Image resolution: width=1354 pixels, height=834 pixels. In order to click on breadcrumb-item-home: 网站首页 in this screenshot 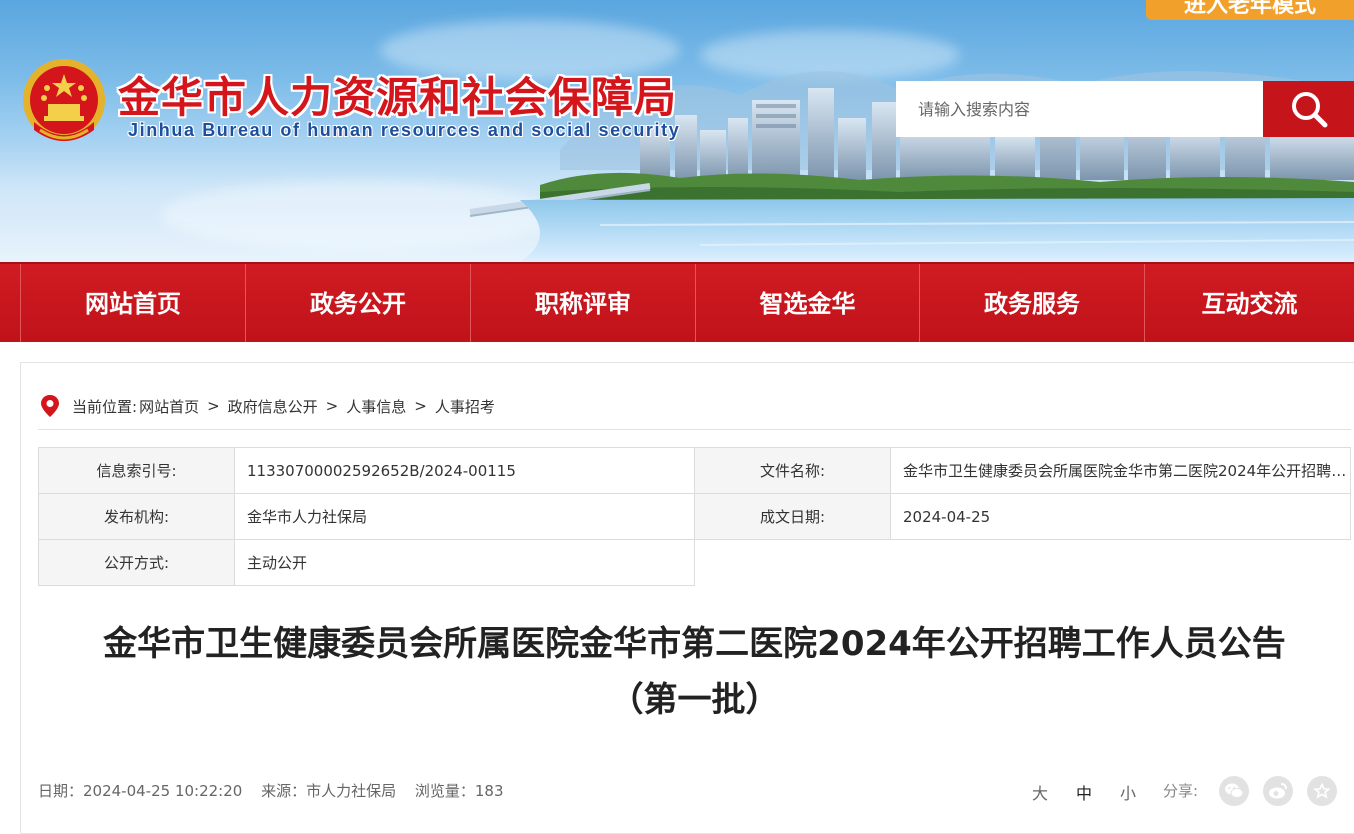, I will do `click(169, 406)`.